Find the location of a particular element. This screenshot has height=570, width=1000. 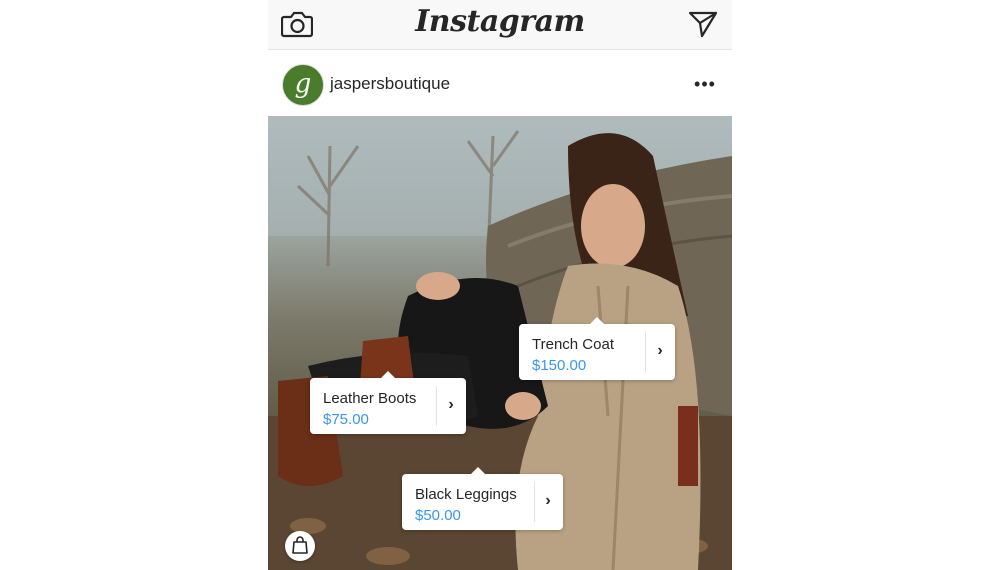

avatar-letter: g is located at coordinates (303, 84).